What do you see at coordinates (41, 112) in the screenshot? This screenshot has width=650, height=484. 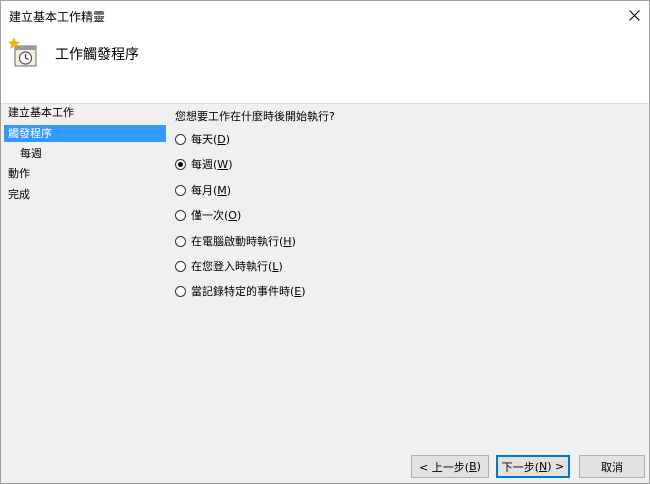 I see `nav-step-label: 建立基本工作` at bounding box center [41, 112].